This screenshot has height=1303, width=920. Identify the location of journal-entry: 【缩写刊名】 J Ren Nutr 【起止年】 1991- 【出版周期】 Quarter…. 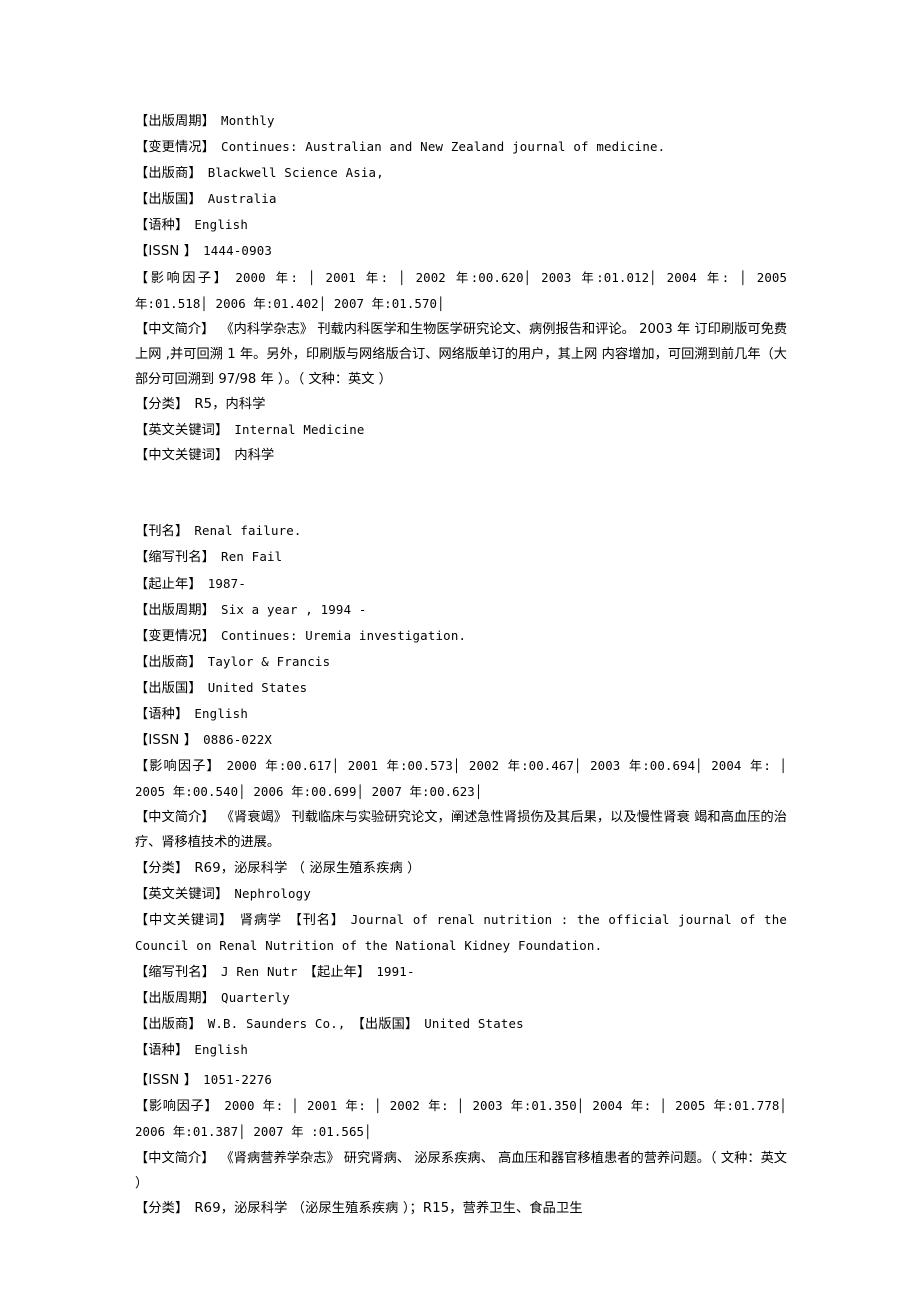
(461, 1090).